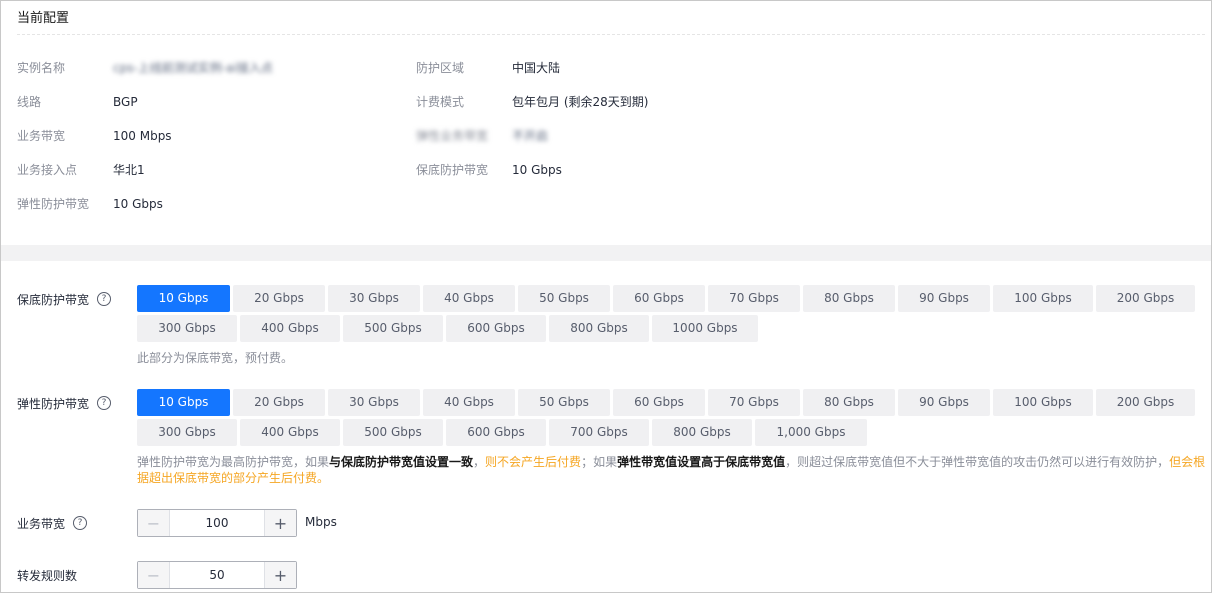  Describe the element at coordinates (142, 136) in the screenshot. I see `config-value-business-bandwidth: 100 Mbps` at that location.